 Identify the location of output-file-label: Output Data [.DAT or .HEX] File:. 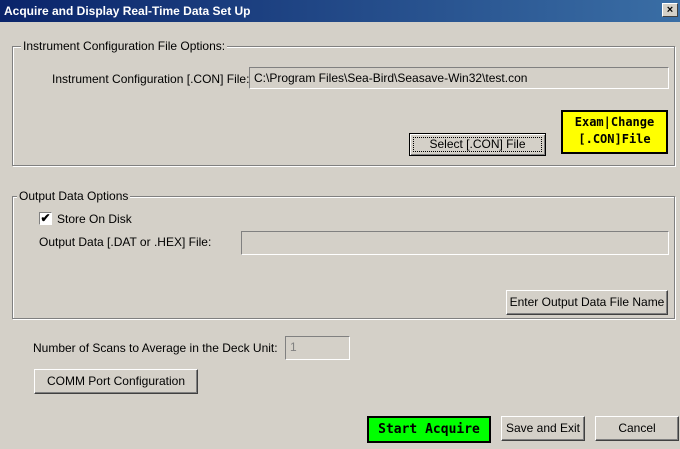
(125, 242).